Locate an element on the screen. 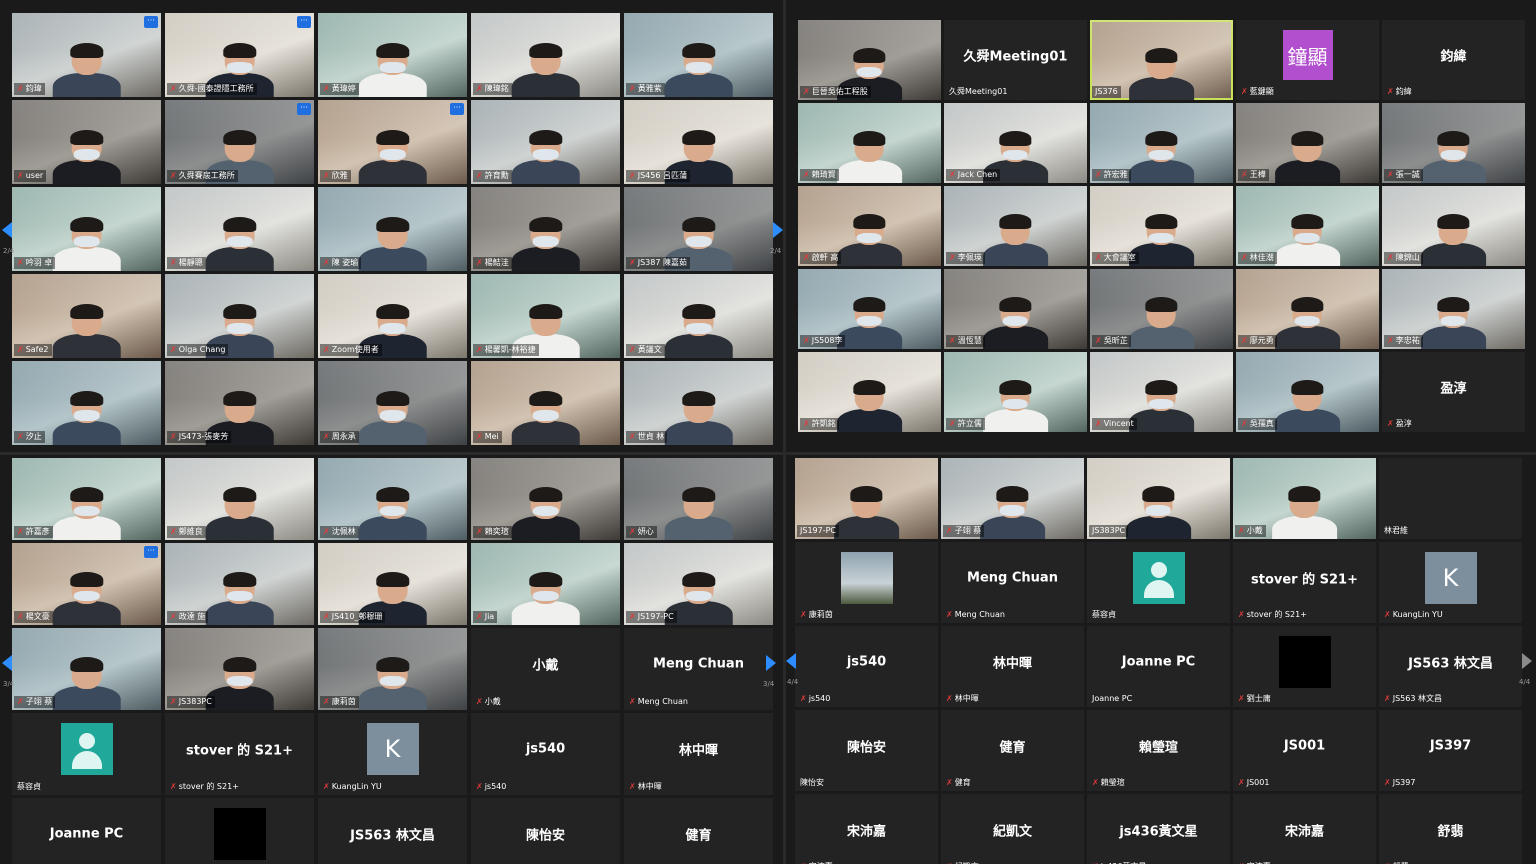 This screenshot has width=1536, height=864. participant-tile: ✗ 欣雅 ··· is located at coordinates (392, 142).